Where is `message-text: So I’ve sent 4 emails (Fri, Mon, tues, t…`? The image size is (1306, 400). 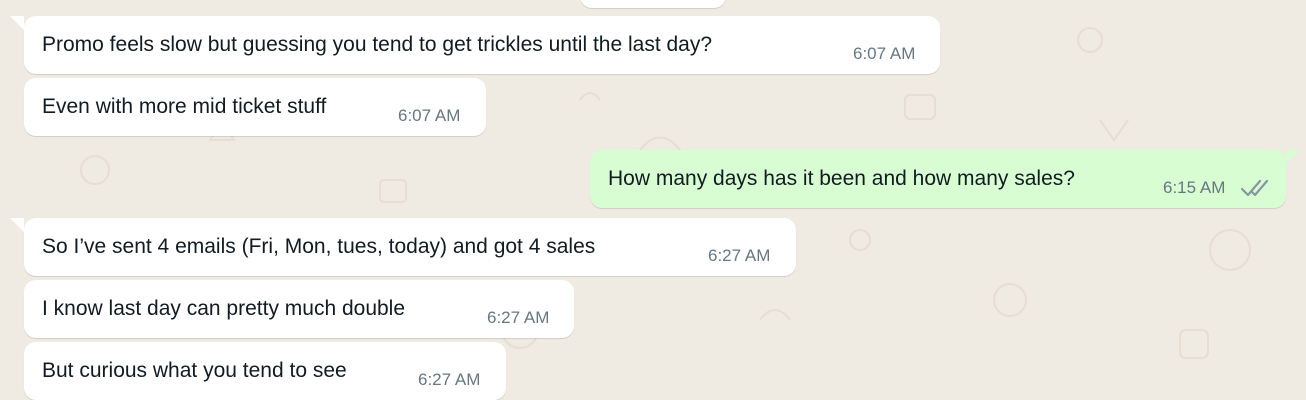 message-text: So I’ve sent 4 emails (Fri, Mon, tues, t… is located at coordinates (319, 246).